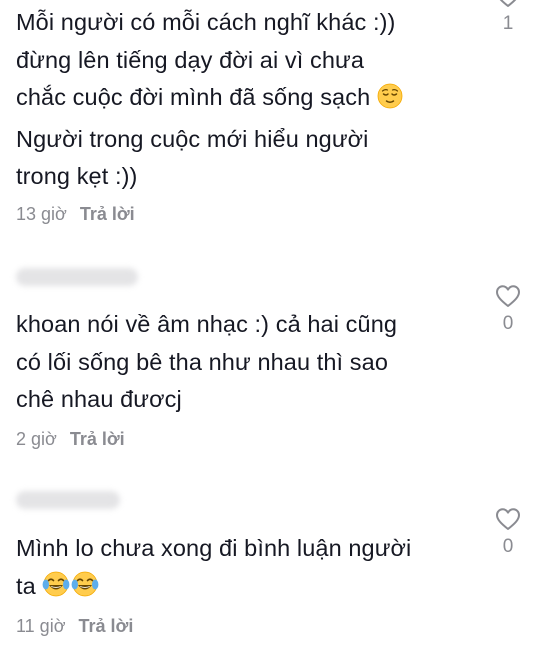 Image resolution: width=548 pixels, height=646 pixels. I want to click on comment-line: chắc cuộc đời mình đã sống sạch, so click(236, 100).